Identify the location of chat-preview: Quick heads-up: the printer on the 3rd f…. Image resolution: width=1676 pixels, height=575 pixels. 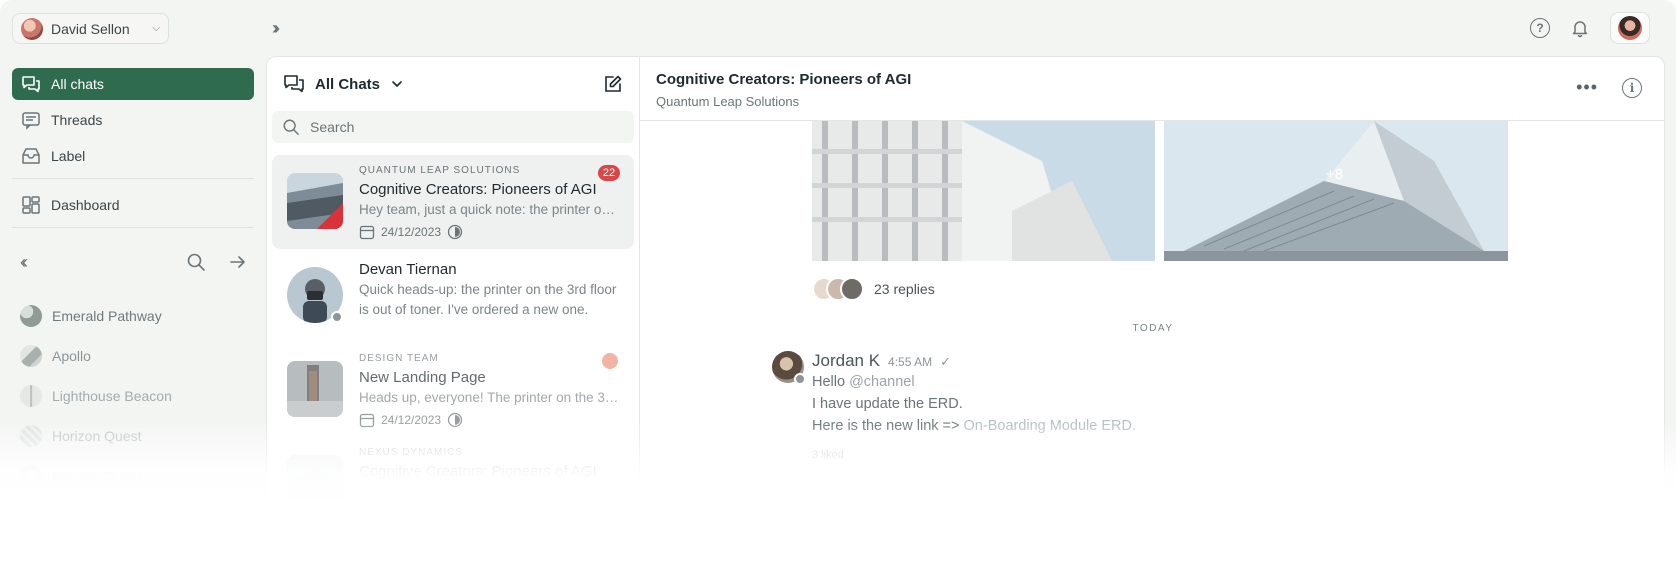
(488, 299).